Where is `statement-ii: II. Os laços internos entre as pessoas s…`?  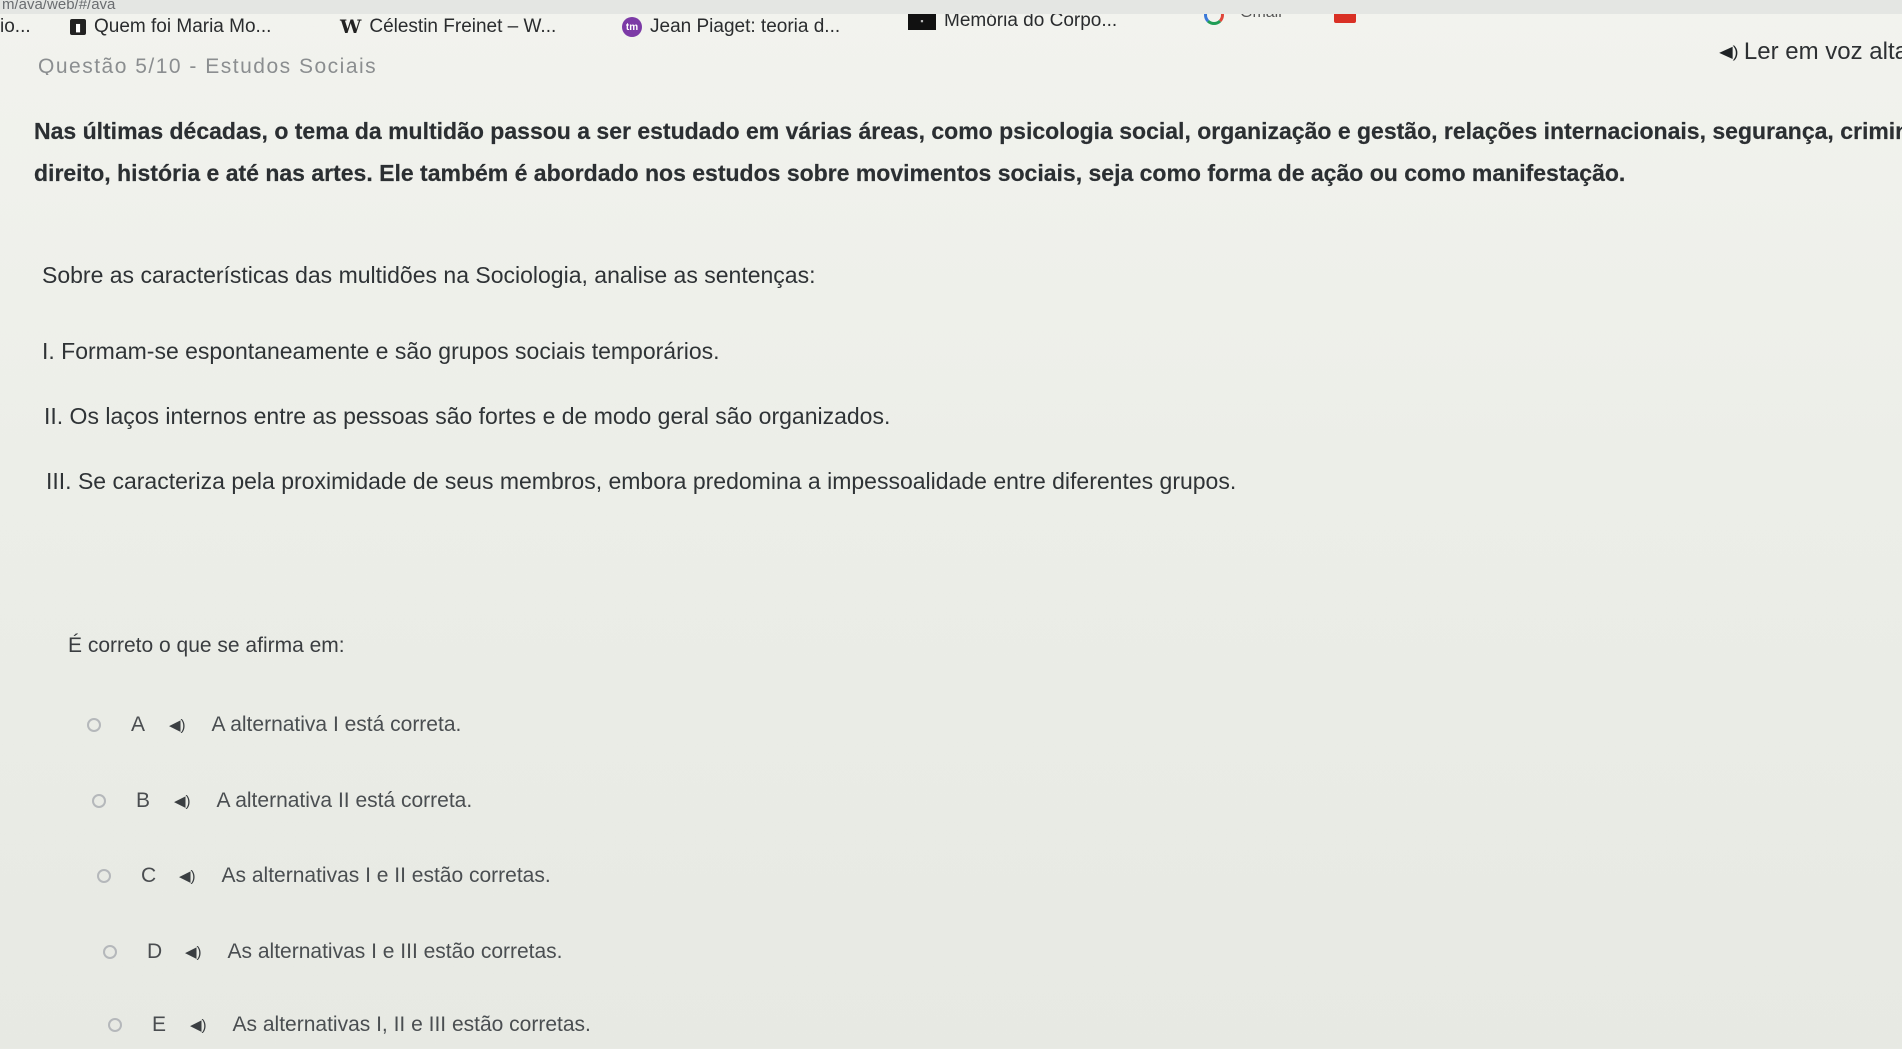
statement-ii: II. Os laços internos entre as pessoas s… is located at coordinates (467, 416).